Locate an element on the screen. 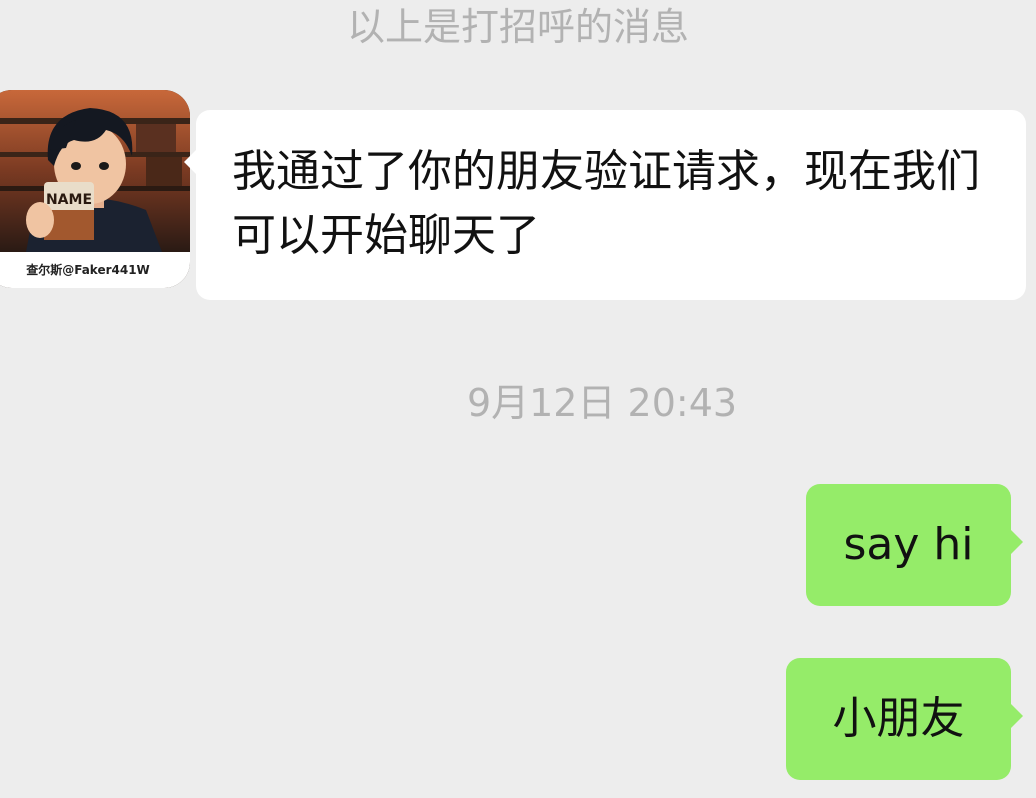  avatar-illustration: NAME is located at coordinates (95, 171).